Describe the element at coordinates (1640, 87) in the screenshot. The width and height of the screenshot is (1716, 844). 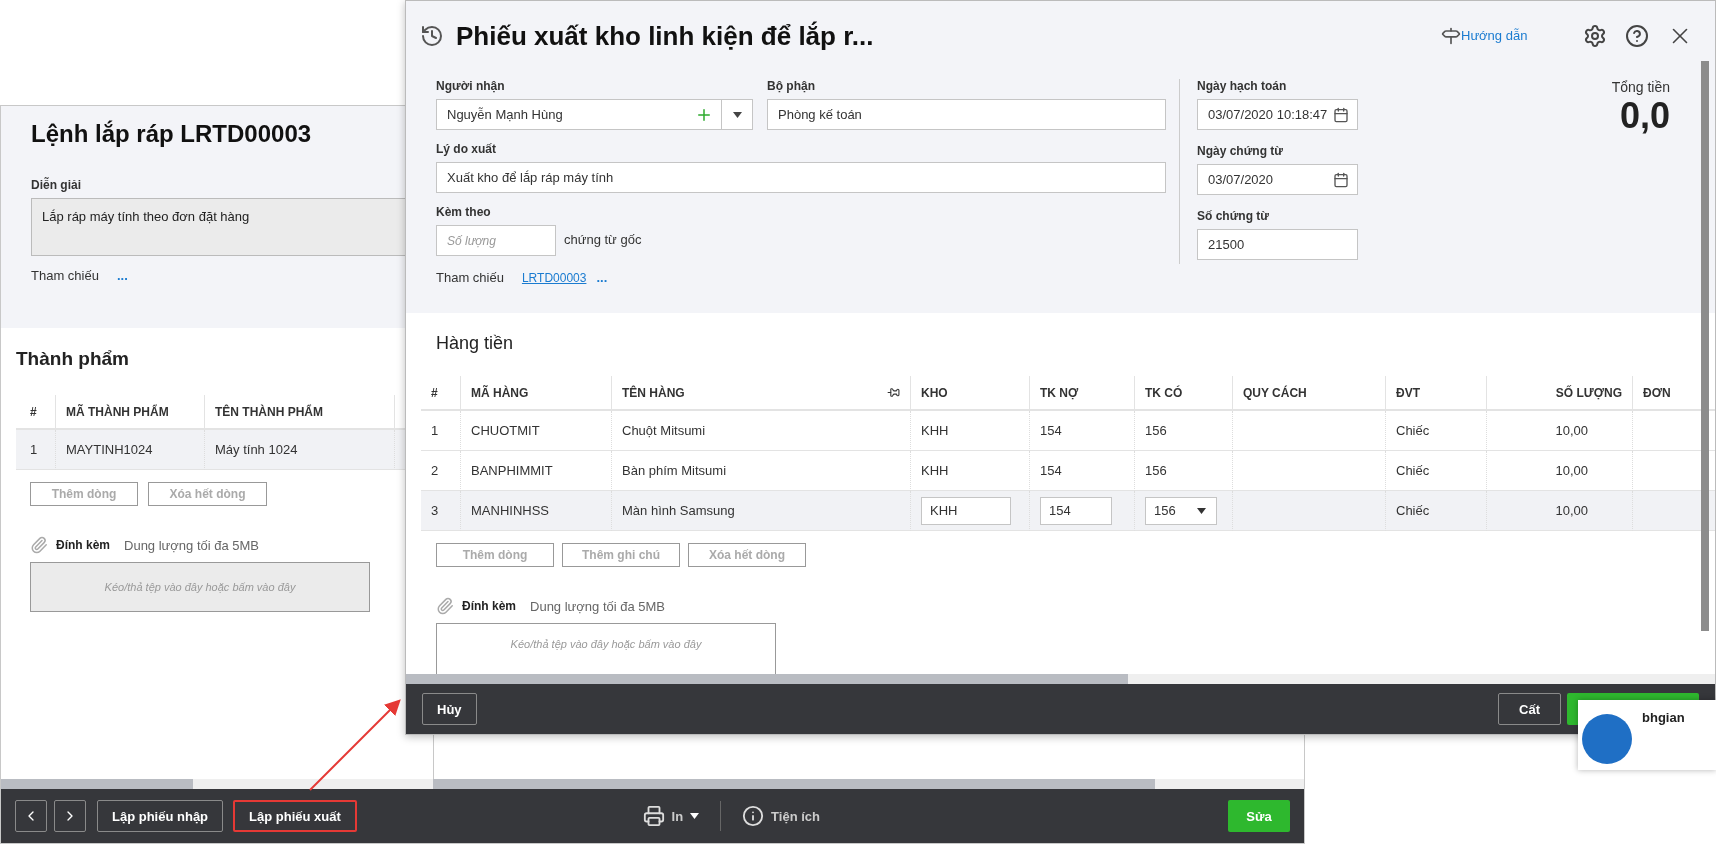
I see `total-label: Tổng tiền` at that location.